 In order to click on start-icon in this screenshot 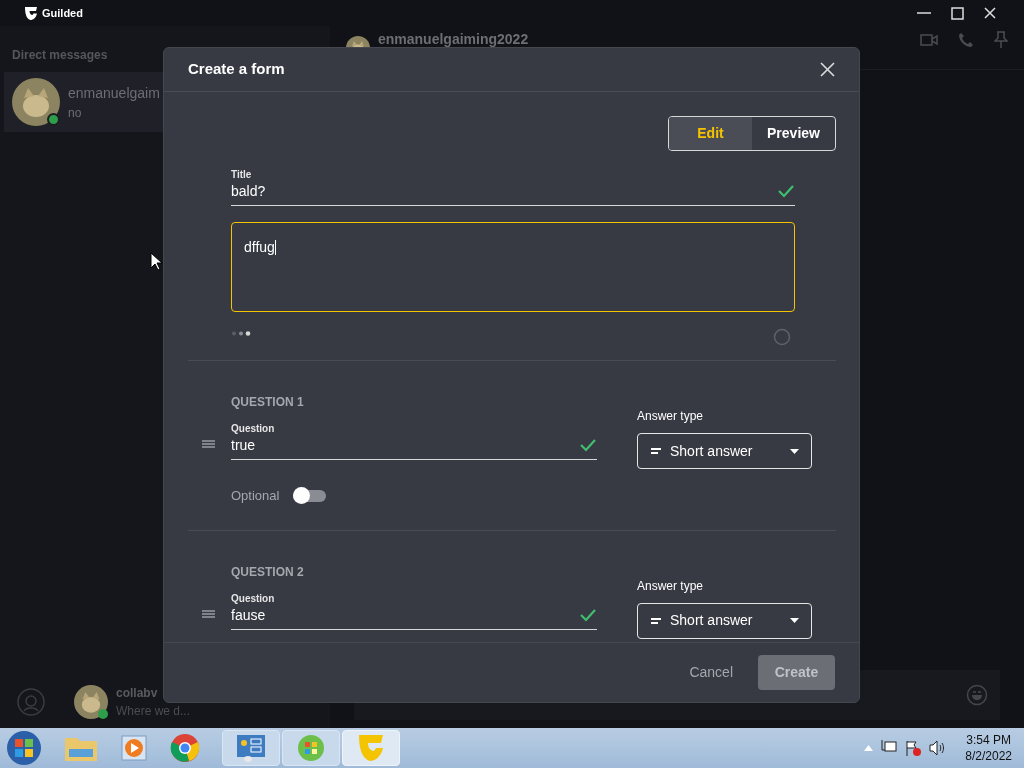, I will do `click(24, 748)`.